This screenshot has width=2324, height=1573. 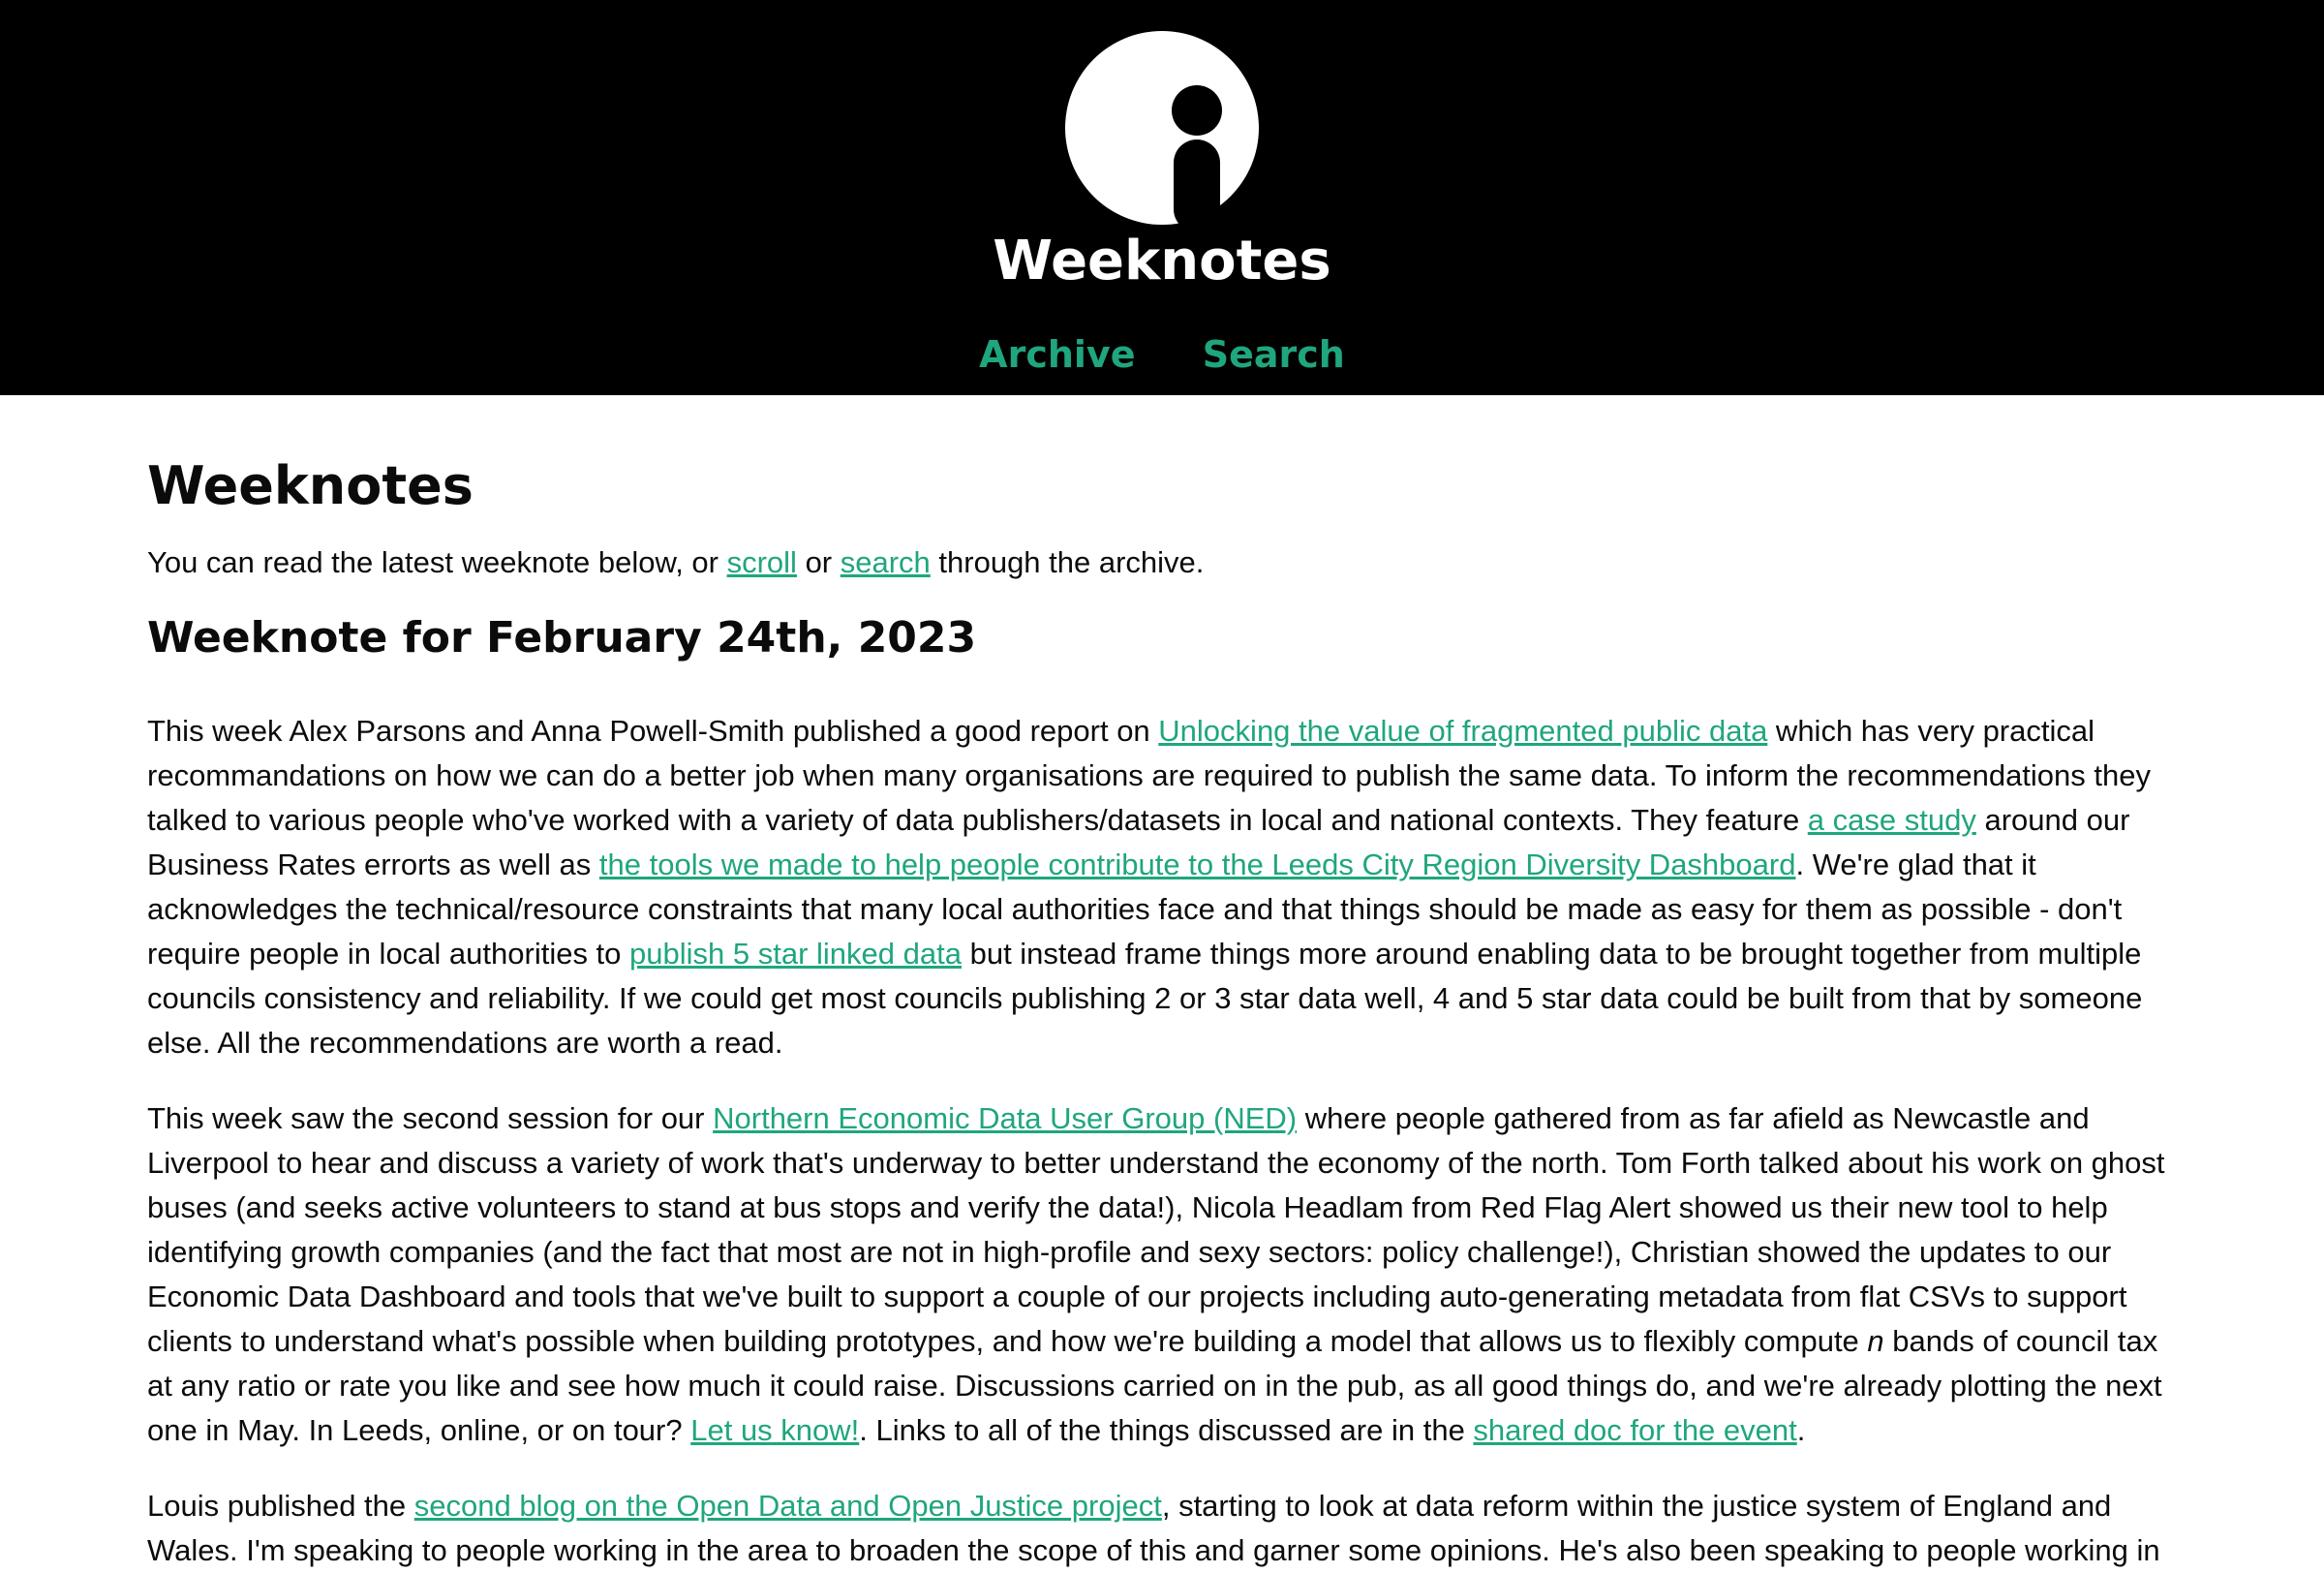 What do you see at coordinates (311, 485) in the screenshot?
I see `page-title: Weeknotes` at bounding box center [311, 485].